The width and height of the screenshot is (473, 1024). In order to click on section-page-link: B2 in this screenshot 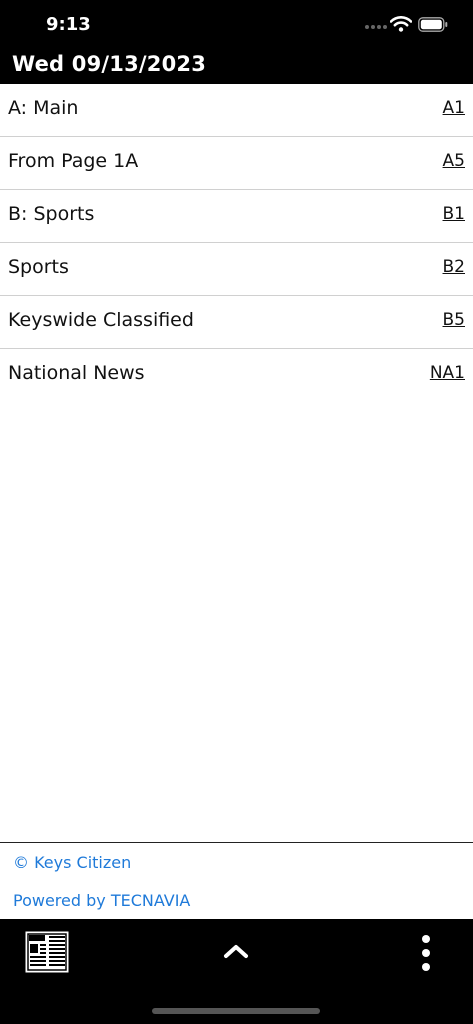, I will do `click(454, 267)`.